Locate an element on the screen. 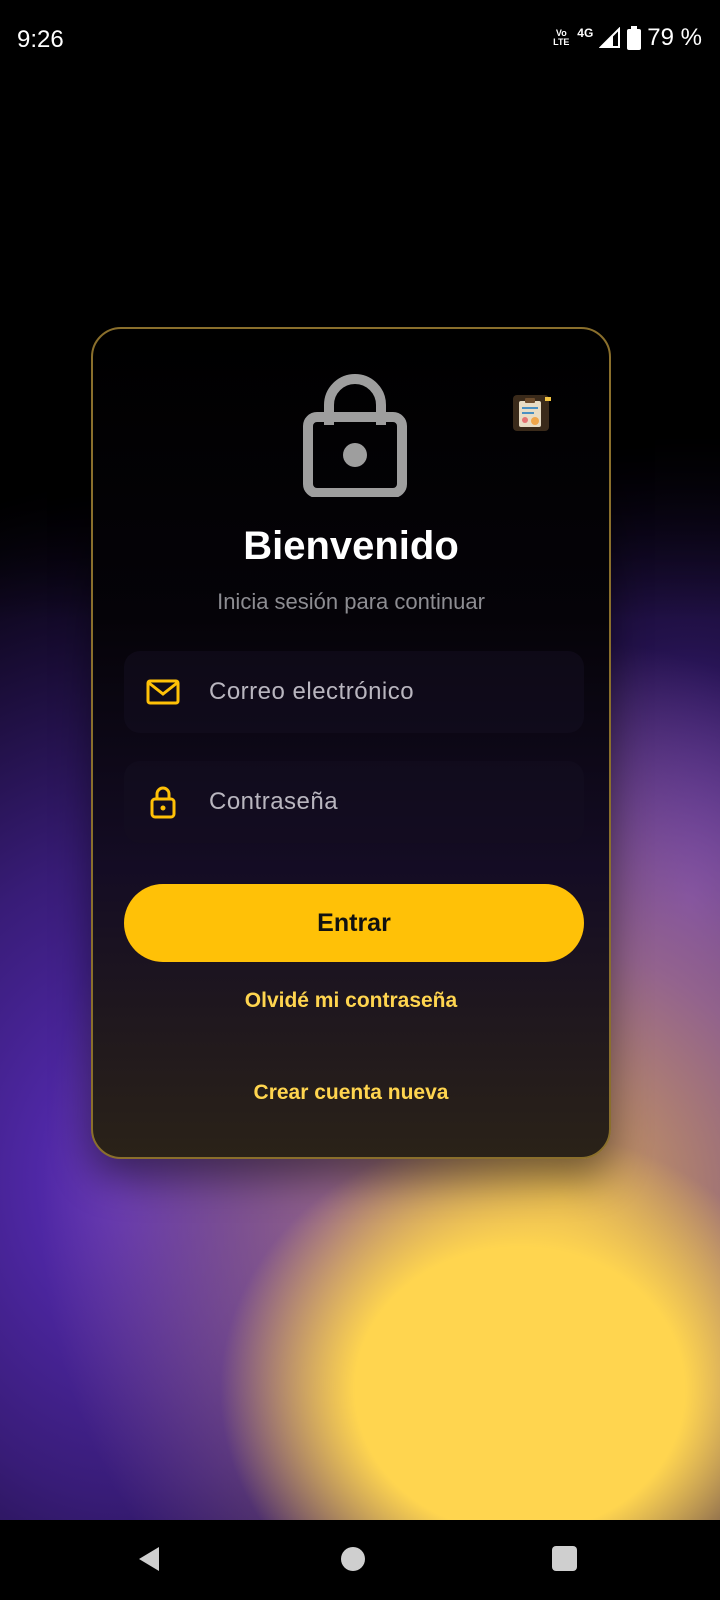  signal-icon is located at coordinates (610, 37).